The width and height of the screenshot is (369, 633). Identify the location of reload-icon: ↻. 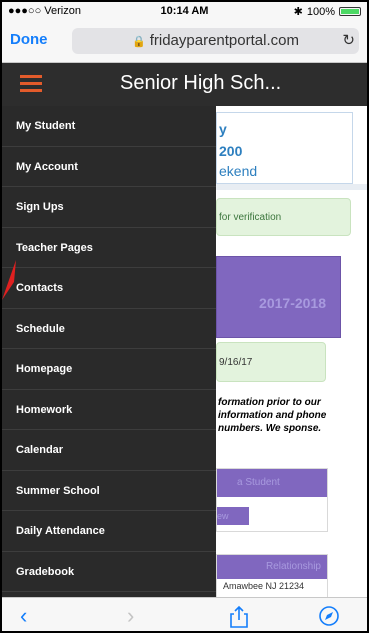
(348, 41).